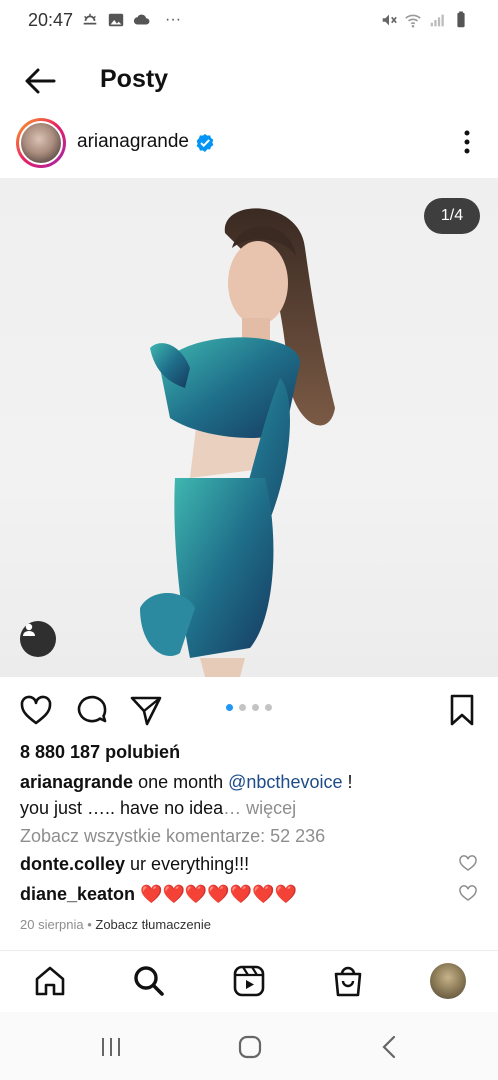 This screenshot has height=1080, width=498. What do you see at coordinates (38, 639) in the screenshot?
I see `tagged-people-button` at bounding box center [38, 639].